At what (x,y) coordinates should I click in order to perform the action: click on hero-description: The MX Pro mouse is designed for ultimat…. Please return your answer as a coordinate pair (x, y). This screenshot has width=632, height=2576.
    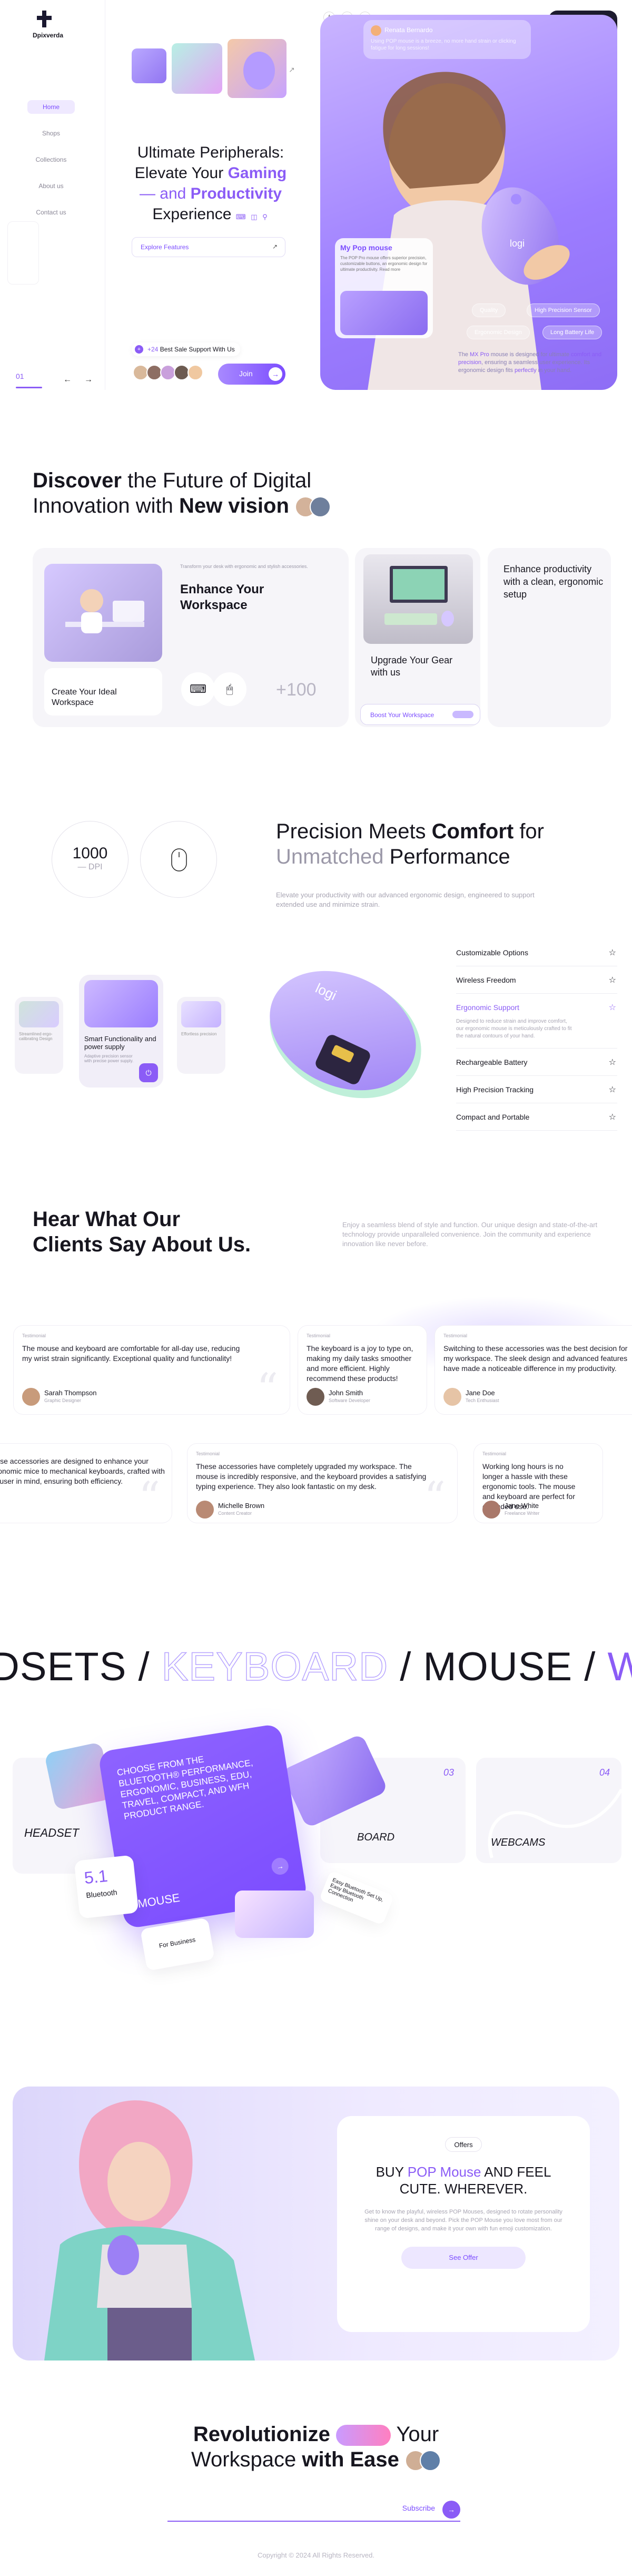
    Looking at the image, I should click on (530, 362).